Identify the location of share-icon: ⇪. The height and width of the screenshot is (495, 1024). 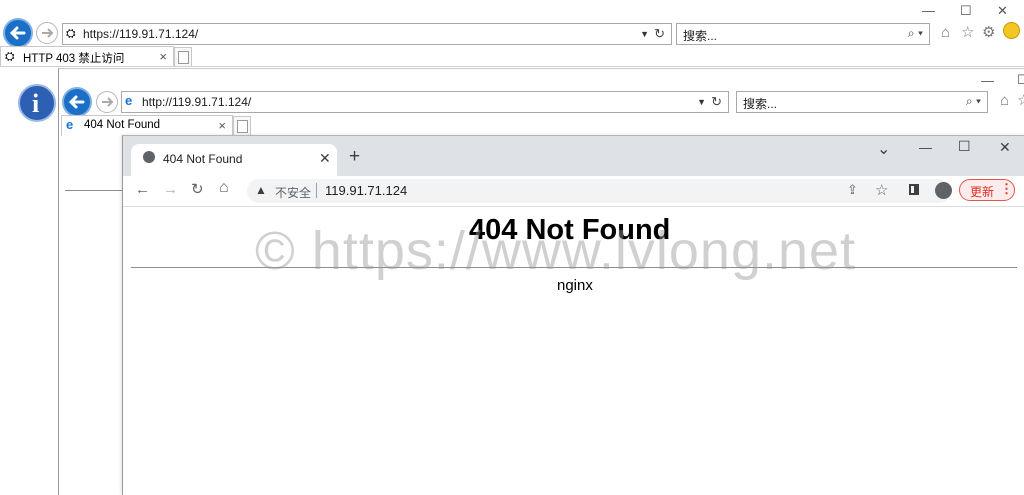
(852, 190).